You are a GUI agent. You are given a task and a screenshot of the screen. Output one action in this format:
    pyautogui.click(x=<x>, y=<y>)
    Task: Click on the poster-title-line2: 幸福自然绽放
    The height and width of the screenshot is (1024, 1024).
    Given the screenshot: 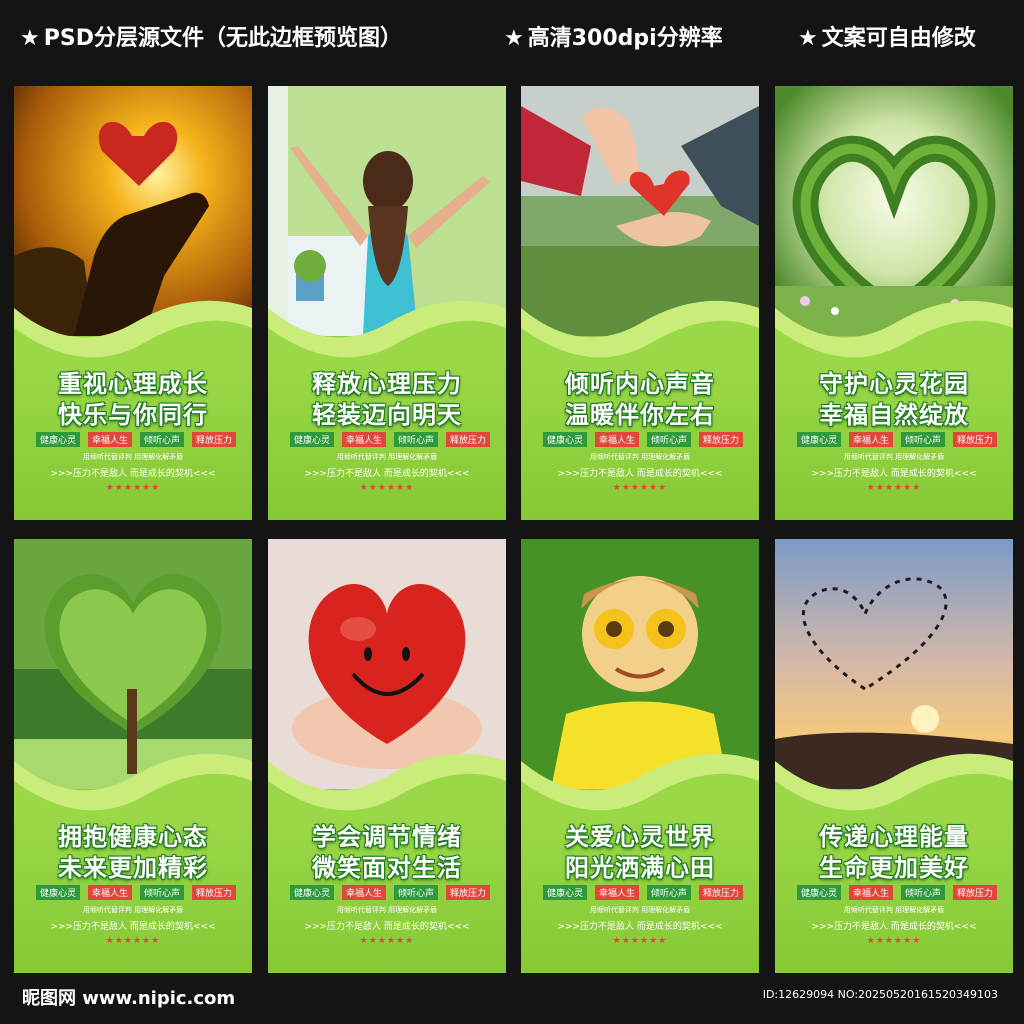 What is the action you would take?
    pyautogui.click(x=894, y=415)
    